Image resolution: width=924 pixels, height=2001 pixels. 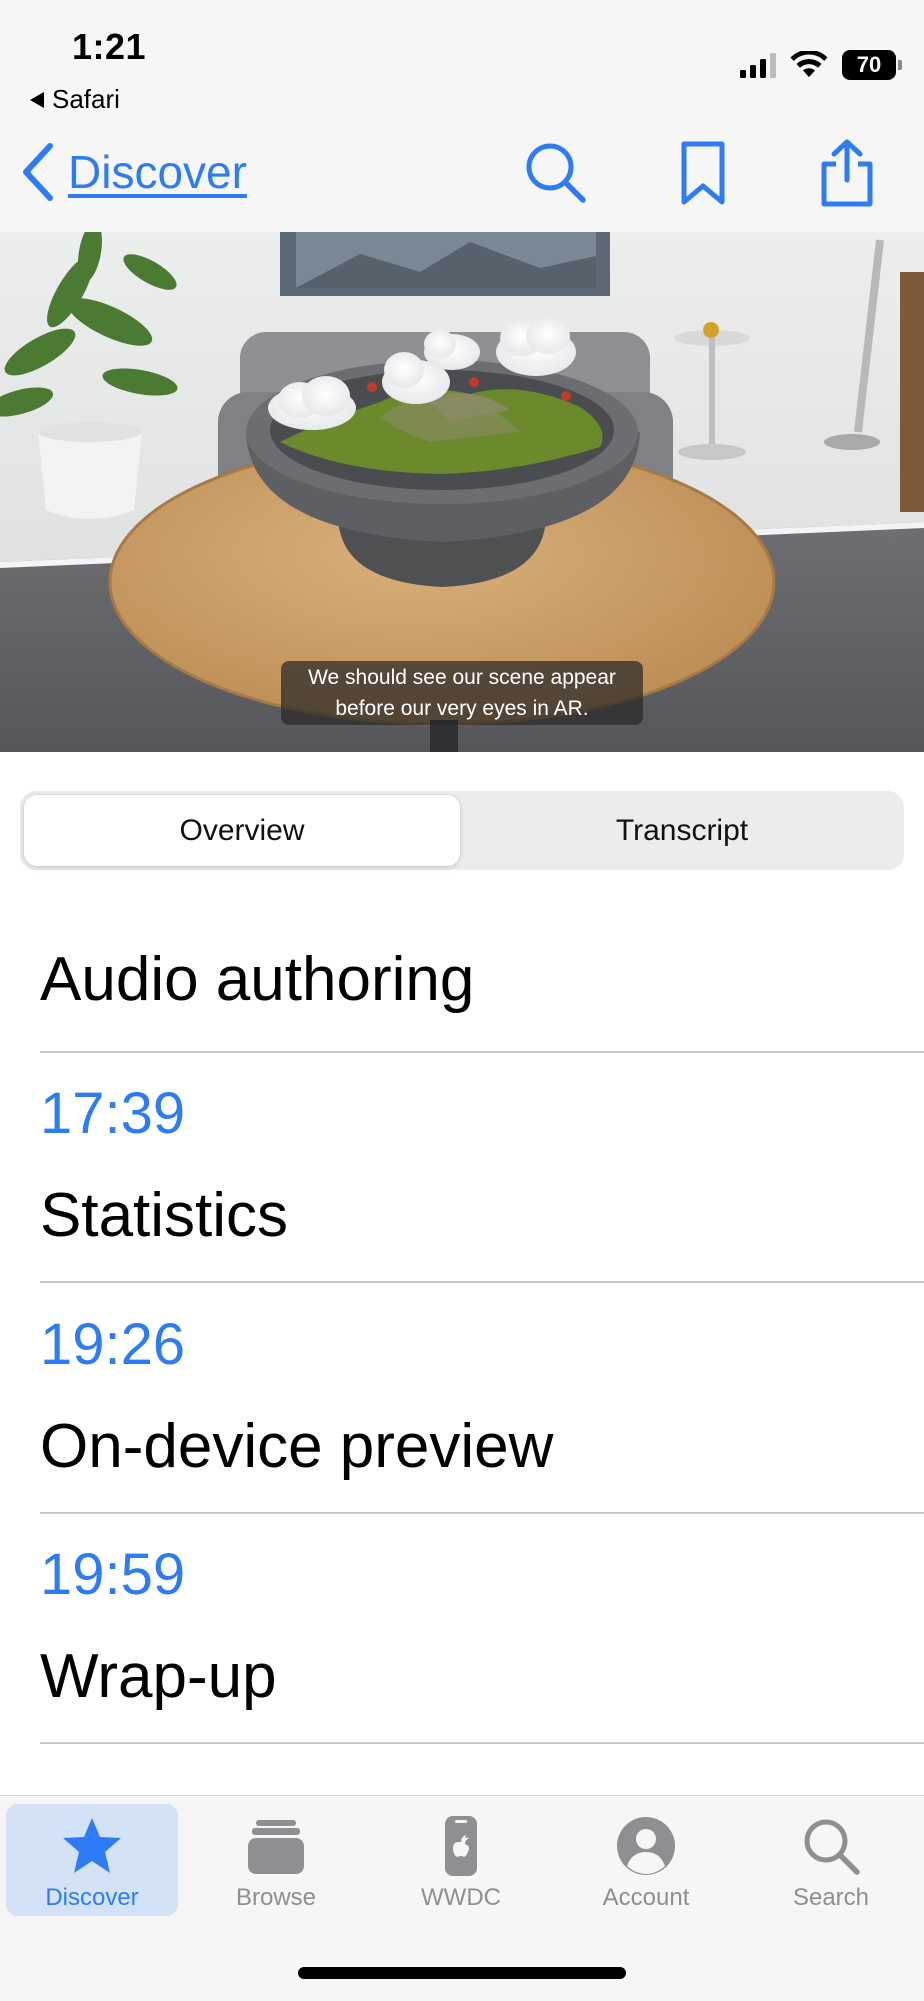 I want to click on share-icon, so click(x=847, y=173).